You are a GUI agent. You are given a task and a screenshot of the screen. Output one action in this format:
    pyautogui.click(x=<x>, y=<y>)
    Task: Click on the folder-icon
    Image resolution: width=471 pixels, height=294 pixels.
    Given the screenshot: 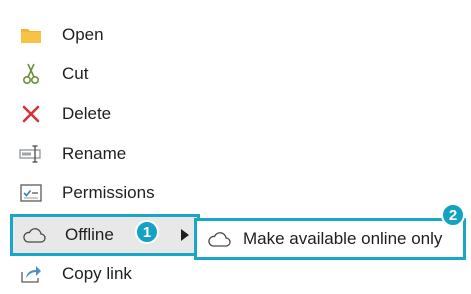 What is the action you would take?
    pyautogui.click(x=31, y=35)
    